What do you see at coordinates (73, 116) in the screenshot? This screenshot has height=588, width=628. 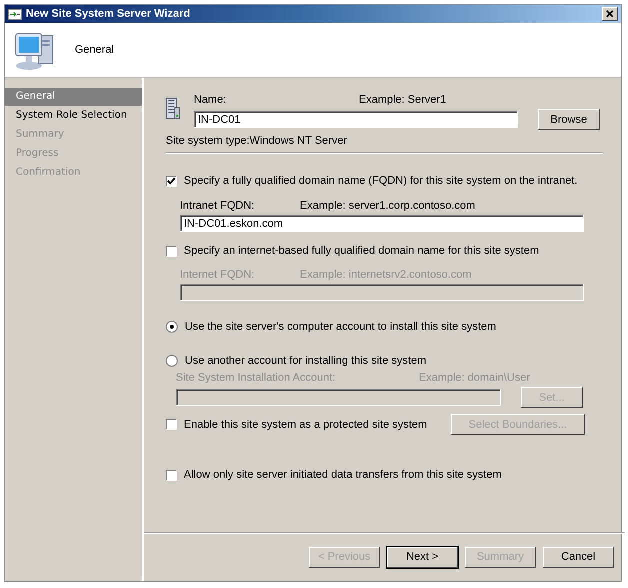 I see `nav-item: System Role Selection` at bounding box center [73, 116].